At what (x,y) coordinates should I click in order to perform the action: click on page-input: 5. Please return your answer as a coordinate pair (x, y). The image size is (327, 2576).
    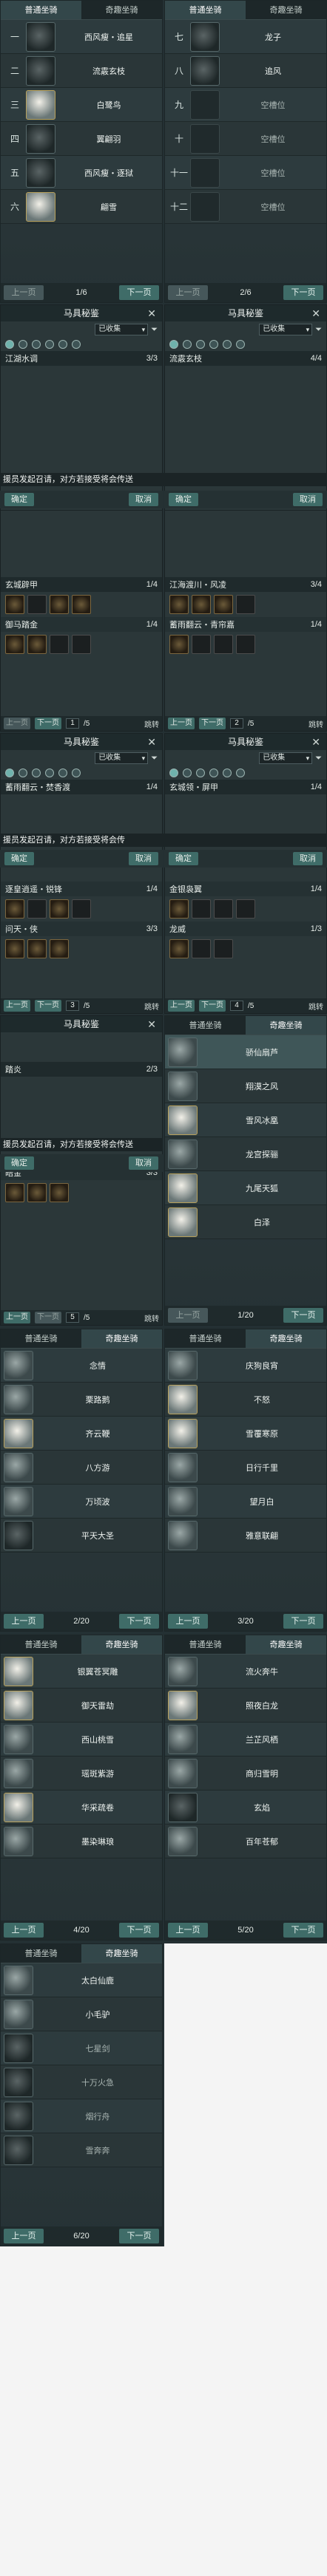
    Looking at the image, I should click on (72, 1317).